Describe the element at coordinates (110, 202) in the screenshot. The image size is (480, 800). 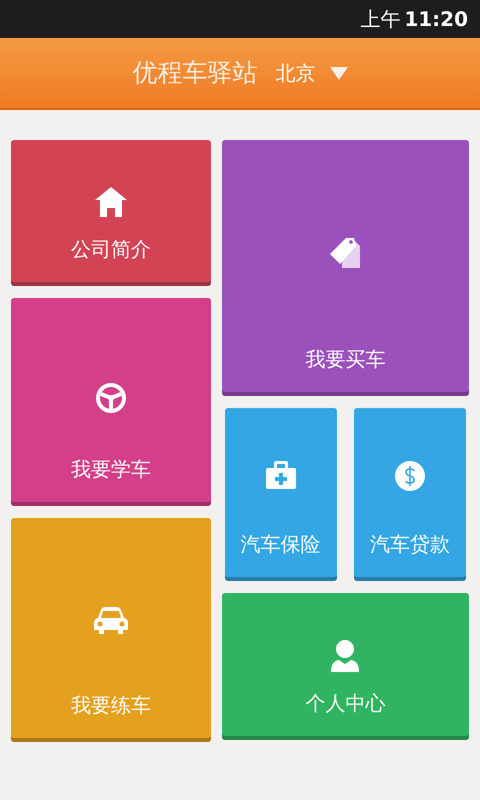
I see `house-icon` at that location.